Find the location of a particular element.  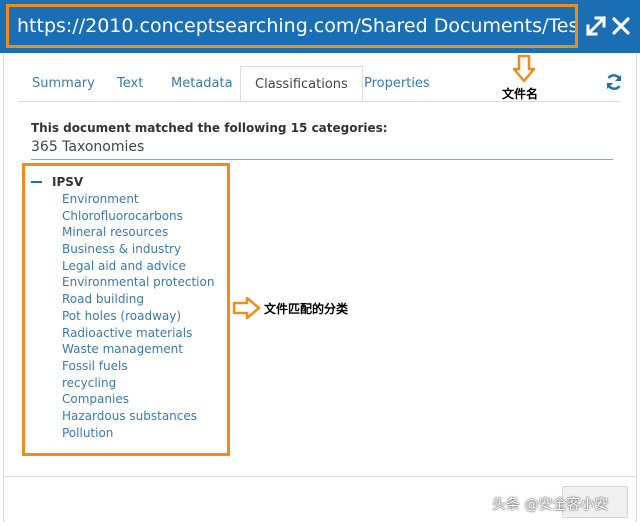

category-item: Road building is located at coordinates (138, 299).